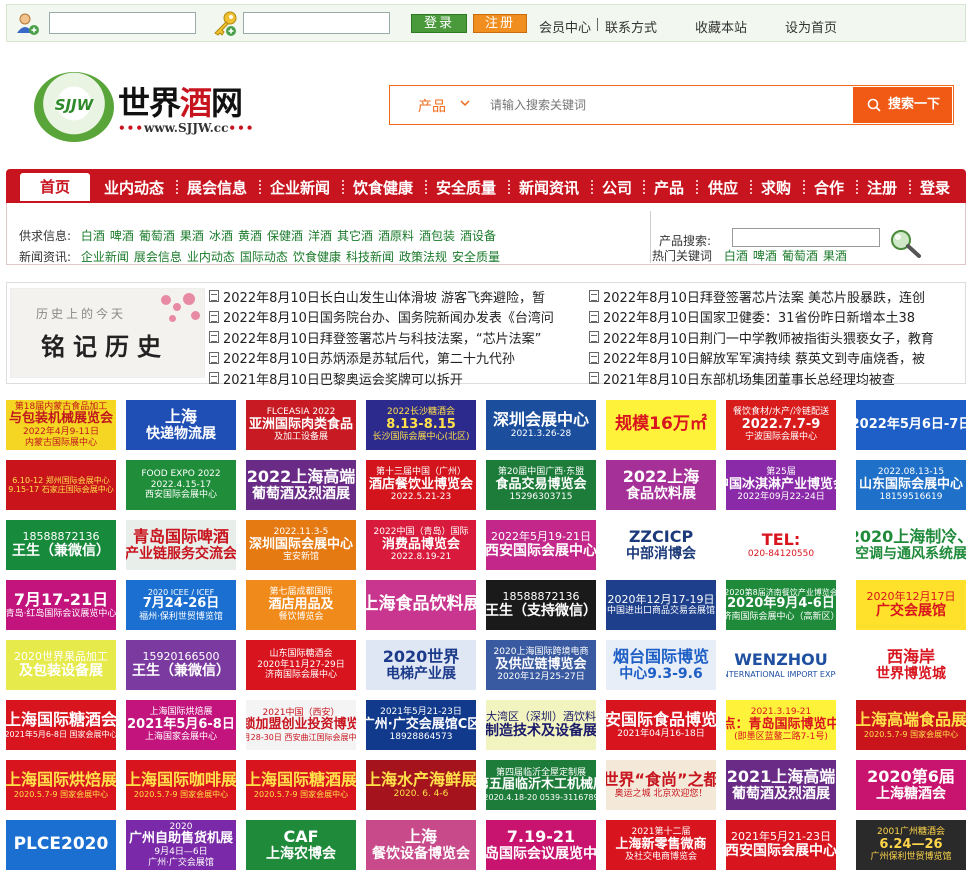 The height and width of the screenshot is (877, 977). Describe the element at coordinates (301, 845) in the screenshot. I see `exhibition-ad-banner: CAF 上海农博会` at that location.